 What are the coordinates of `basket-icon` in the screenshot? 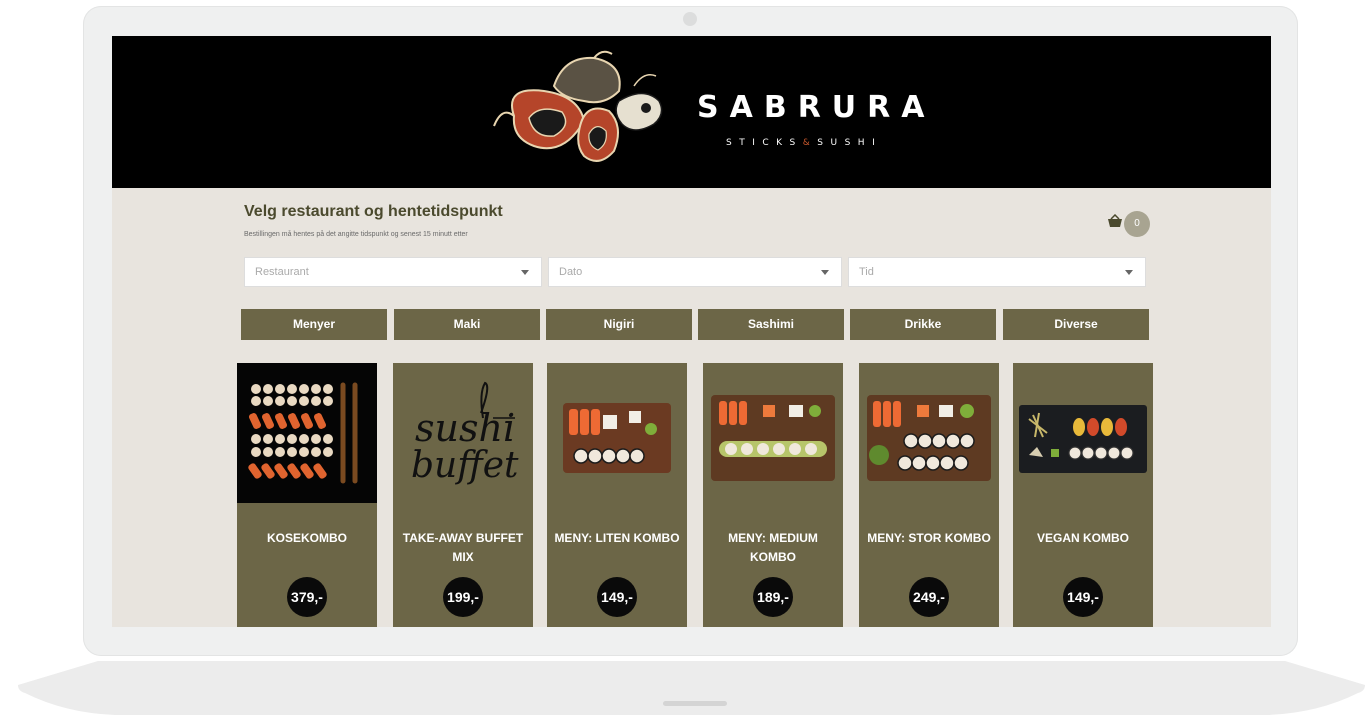 It's located at (1115, 221).